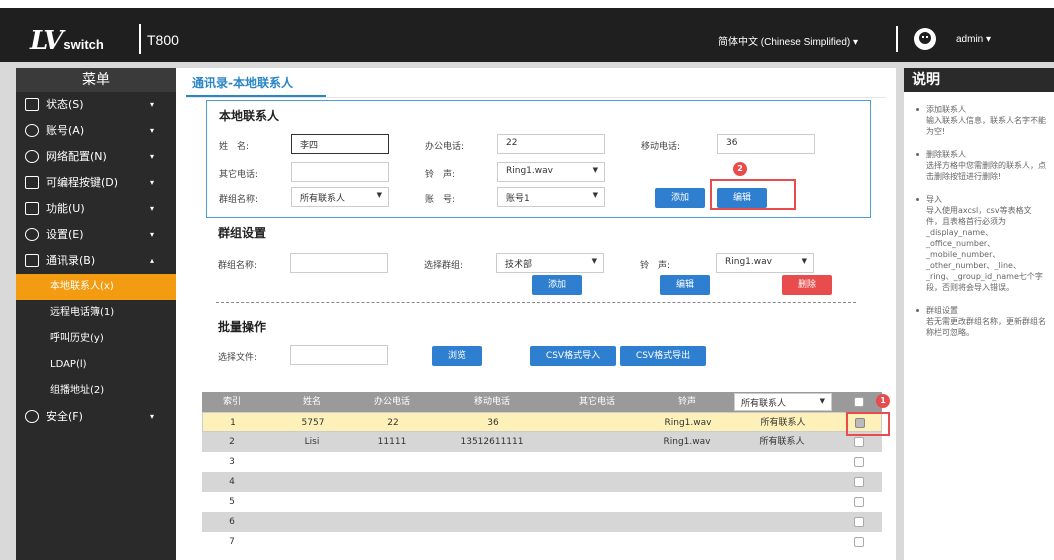 The width and height of the screenshot is (1054, 560). Describe the element at coordinates (542, 462) in the screenshot. I see `table-row: 3` at that location.